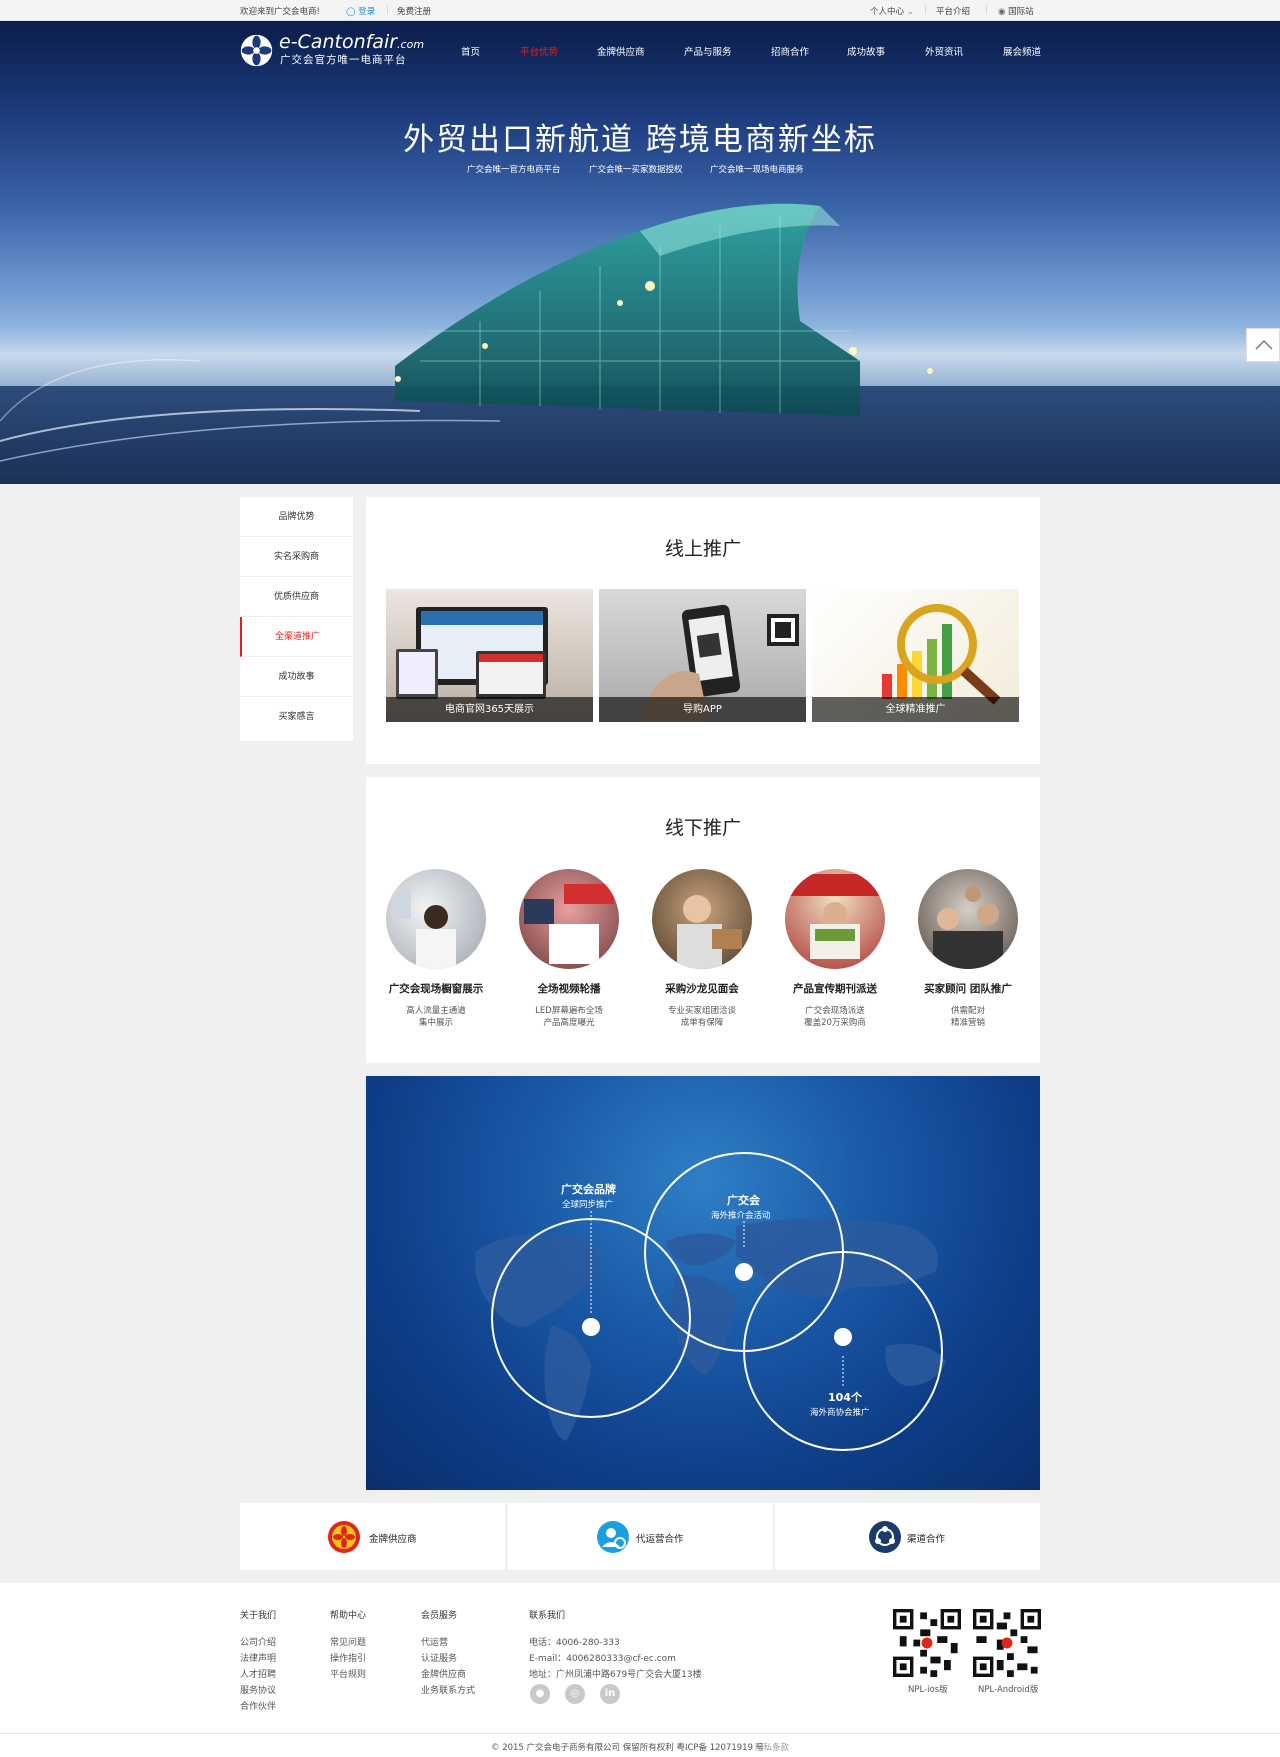 The image size is (1280, 1757). What do you see at coordinates (710, 1301) in the screenshot?
I see `world-map-image` at bounding box center [710, 1301].